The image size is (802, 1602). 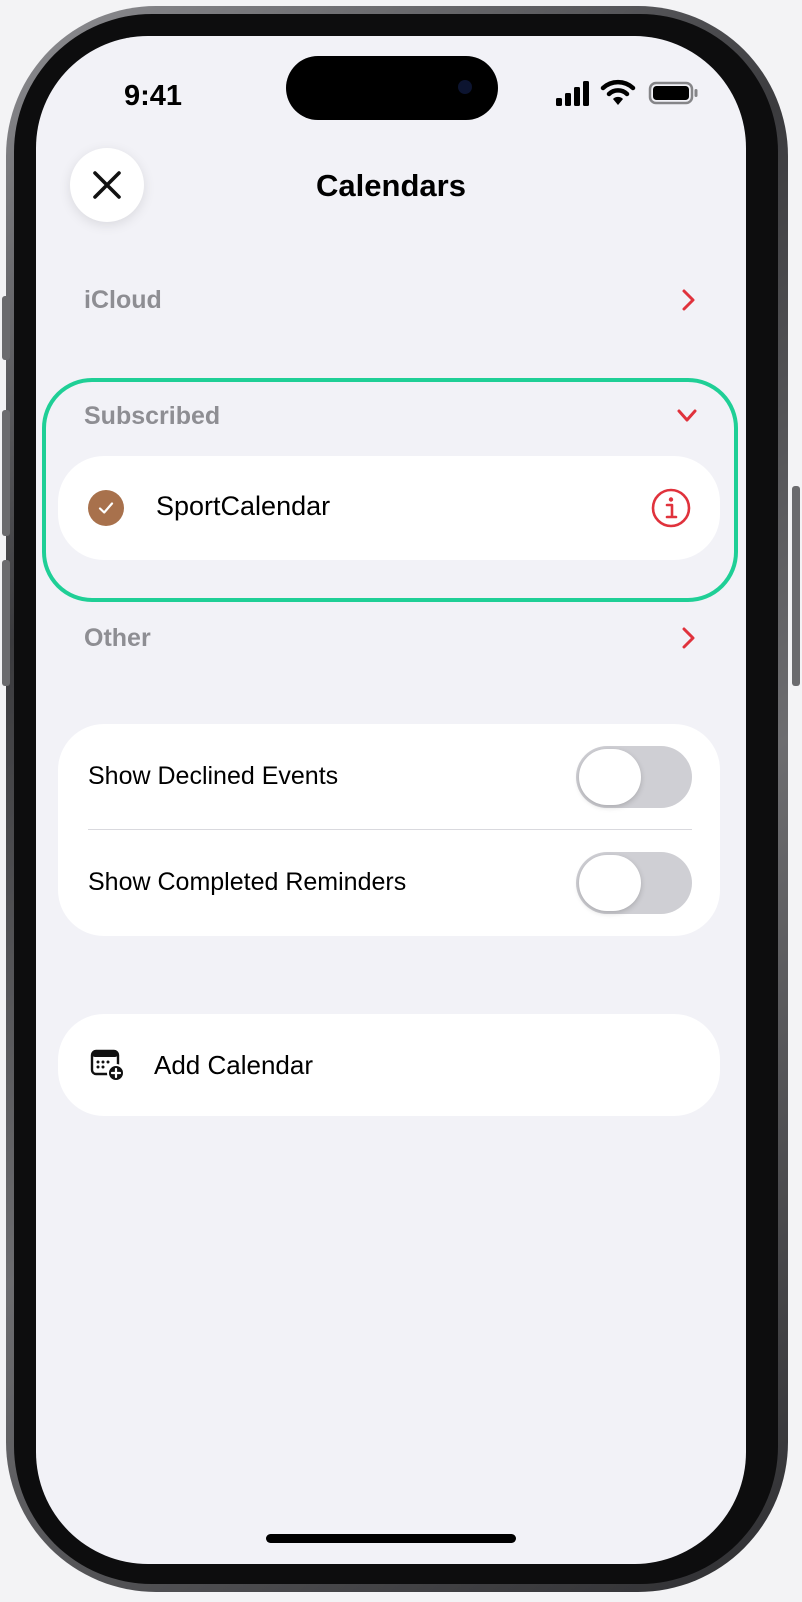 What do you see at coordinates (6, 473) in the screenshot?
I see `volume-up-button` at bounding box center [6, 473].